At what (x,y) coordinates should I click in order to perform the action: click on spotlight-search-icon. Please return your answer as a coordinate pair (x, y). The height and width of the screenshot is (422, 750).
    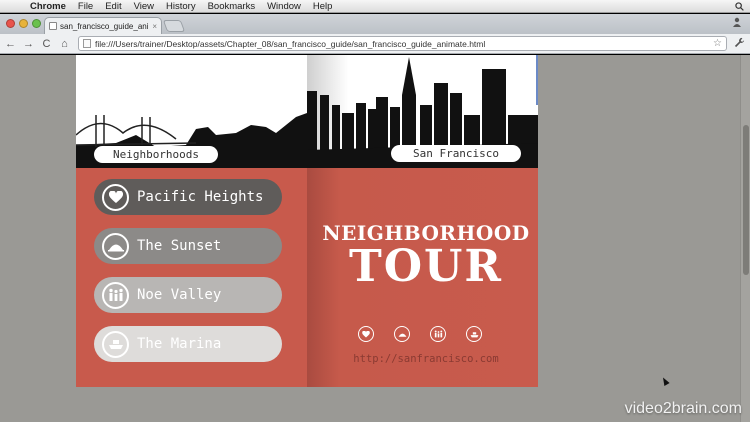
    Looking at the image, I should click on (739, 6).